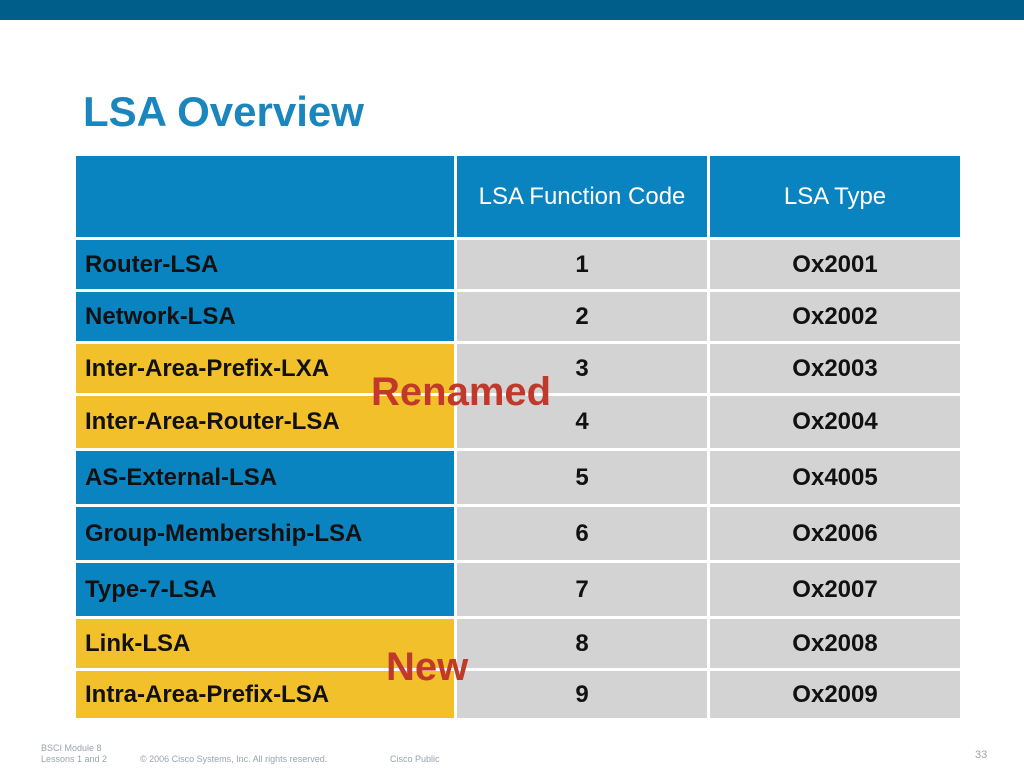 This screenshot has height=768, width=1024. Describe the element at coordinates (835, 643) in the screenshot. I see `lsa-type: Ox2008` at that location.